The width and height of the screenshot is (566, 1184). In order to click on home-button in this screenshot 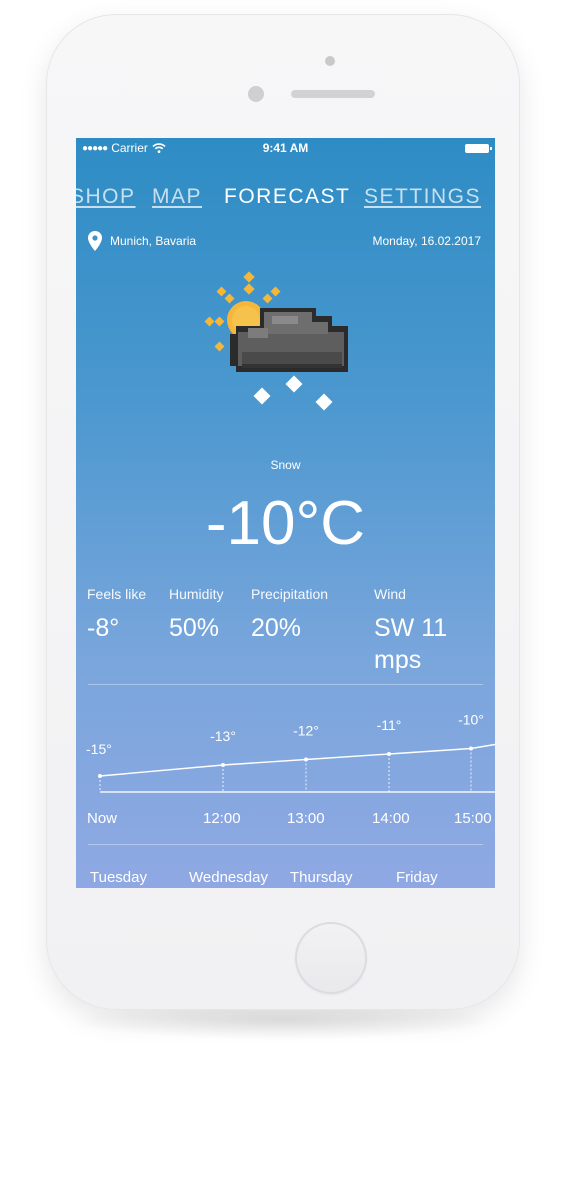, I will do `click(331, 958)`.